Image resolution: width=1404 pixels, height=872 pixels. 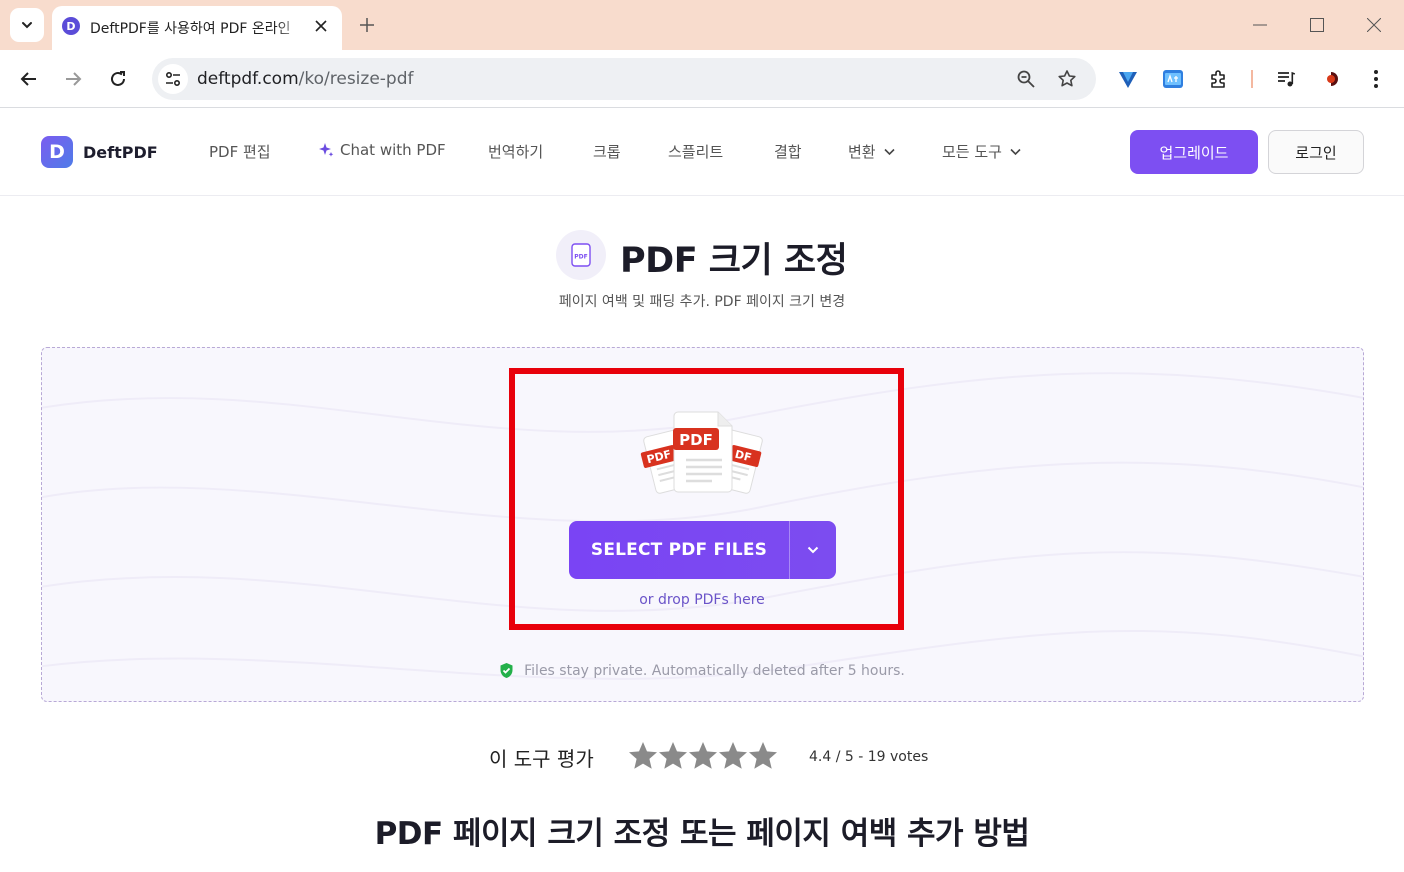 I want to click on v-extension-icon, so click(x=1128, y=80).